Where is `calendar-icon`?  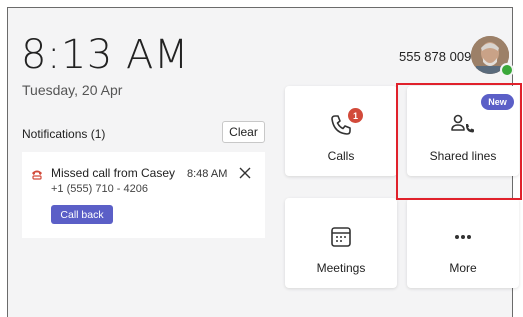
calendar-icon is located at coordinates (341, 237).